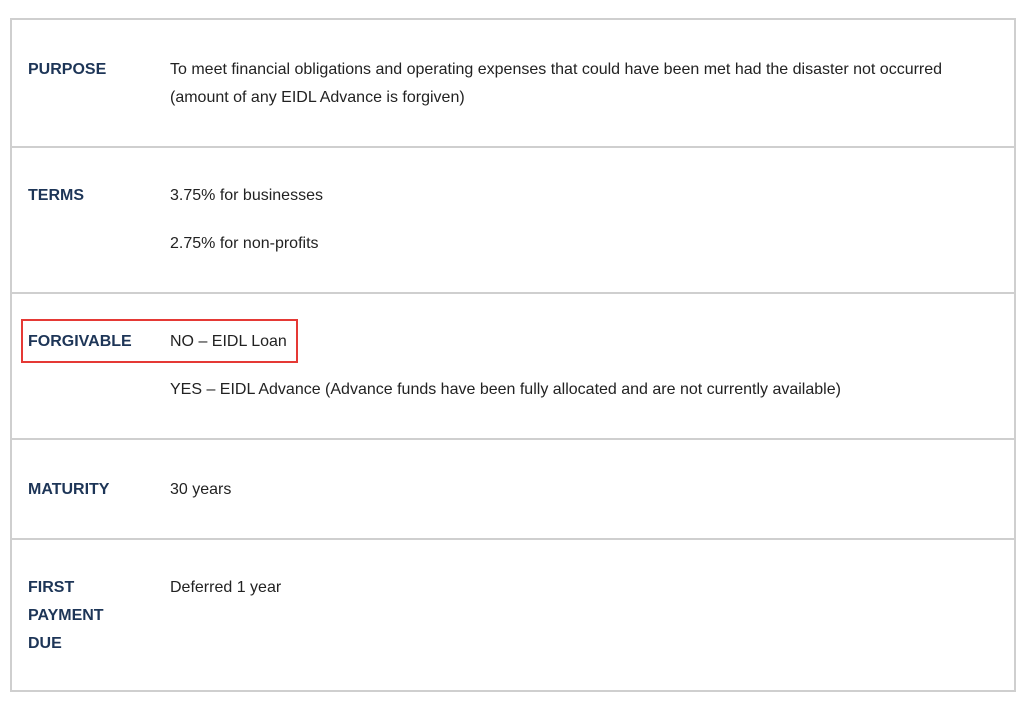 This screenshot has height=703, width=1024. What do you see at coordinates (226, 587) in the screenshot?
I see `row-value-first-payment-due: Deferred 1 year` at bounding box center [226, 587].